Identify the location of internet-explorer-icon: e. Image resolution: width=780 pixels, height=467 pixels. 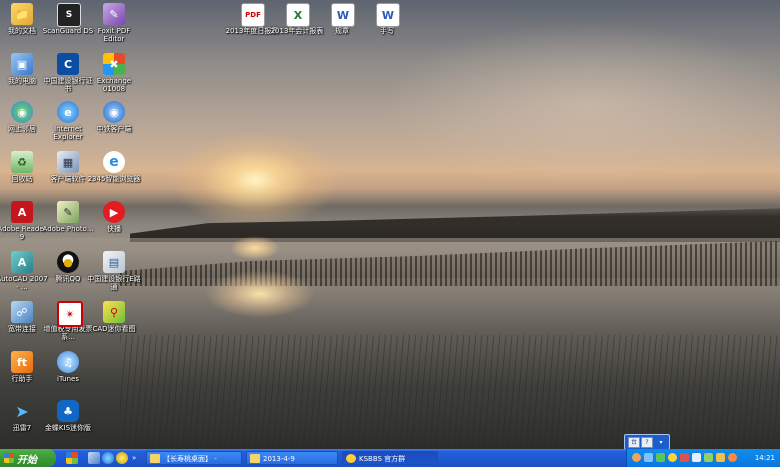
(68, 112).